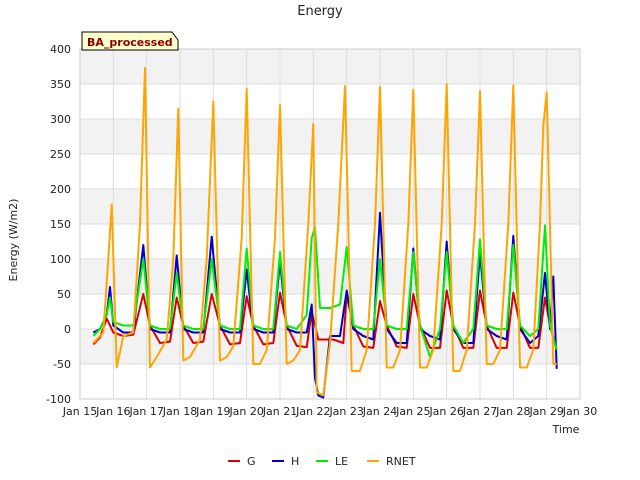 The image size is (640, 480). What do you see at coordinates (60, 84) in the screenshot?
I see `y-tick-label: 350` at bounding box center [60, 84].